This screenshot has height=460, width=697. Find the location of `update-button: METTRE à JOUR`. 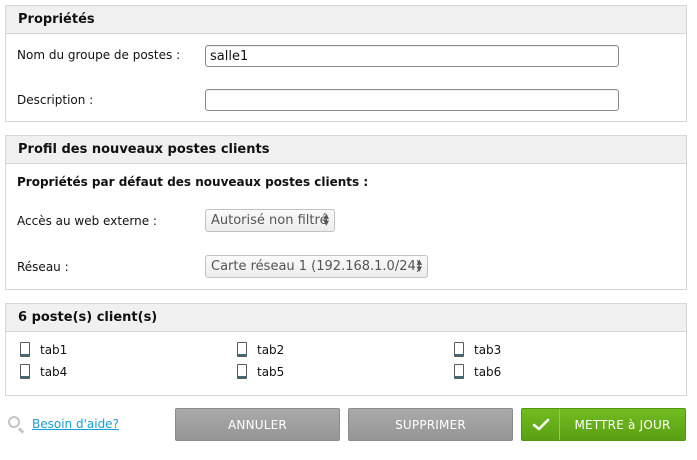

update-button: METTRE à JOUR is located at coordinates (603, 424).